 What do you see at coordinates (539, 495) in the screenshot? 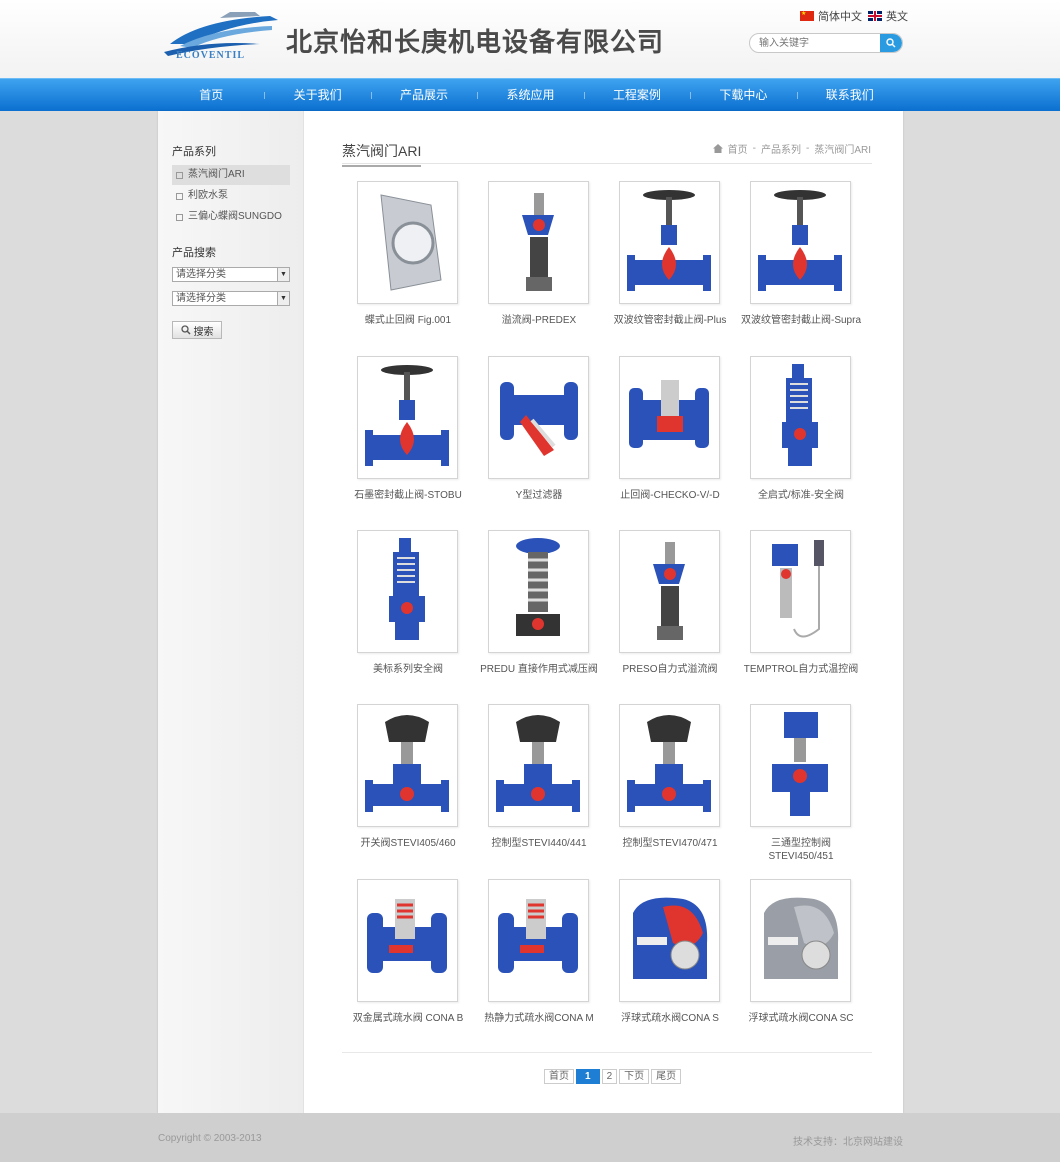
I see `product-name: Y型过滤器` at bounding box center [539, 495].